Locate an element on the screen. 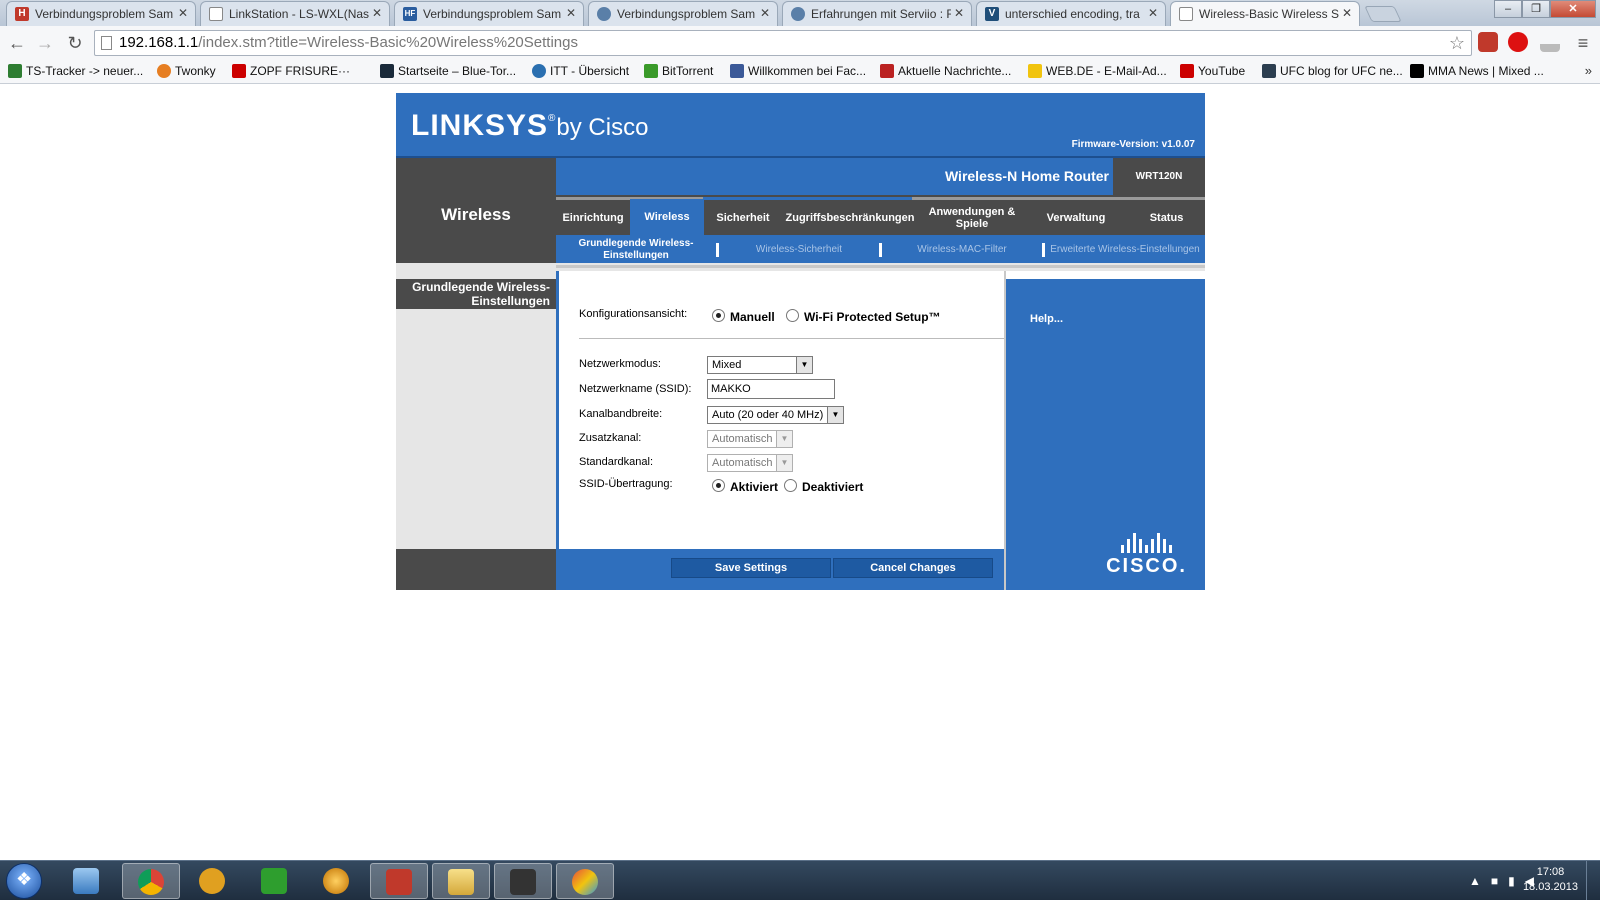  model-badge: WRT120N is located at coordinates (1159, 176).